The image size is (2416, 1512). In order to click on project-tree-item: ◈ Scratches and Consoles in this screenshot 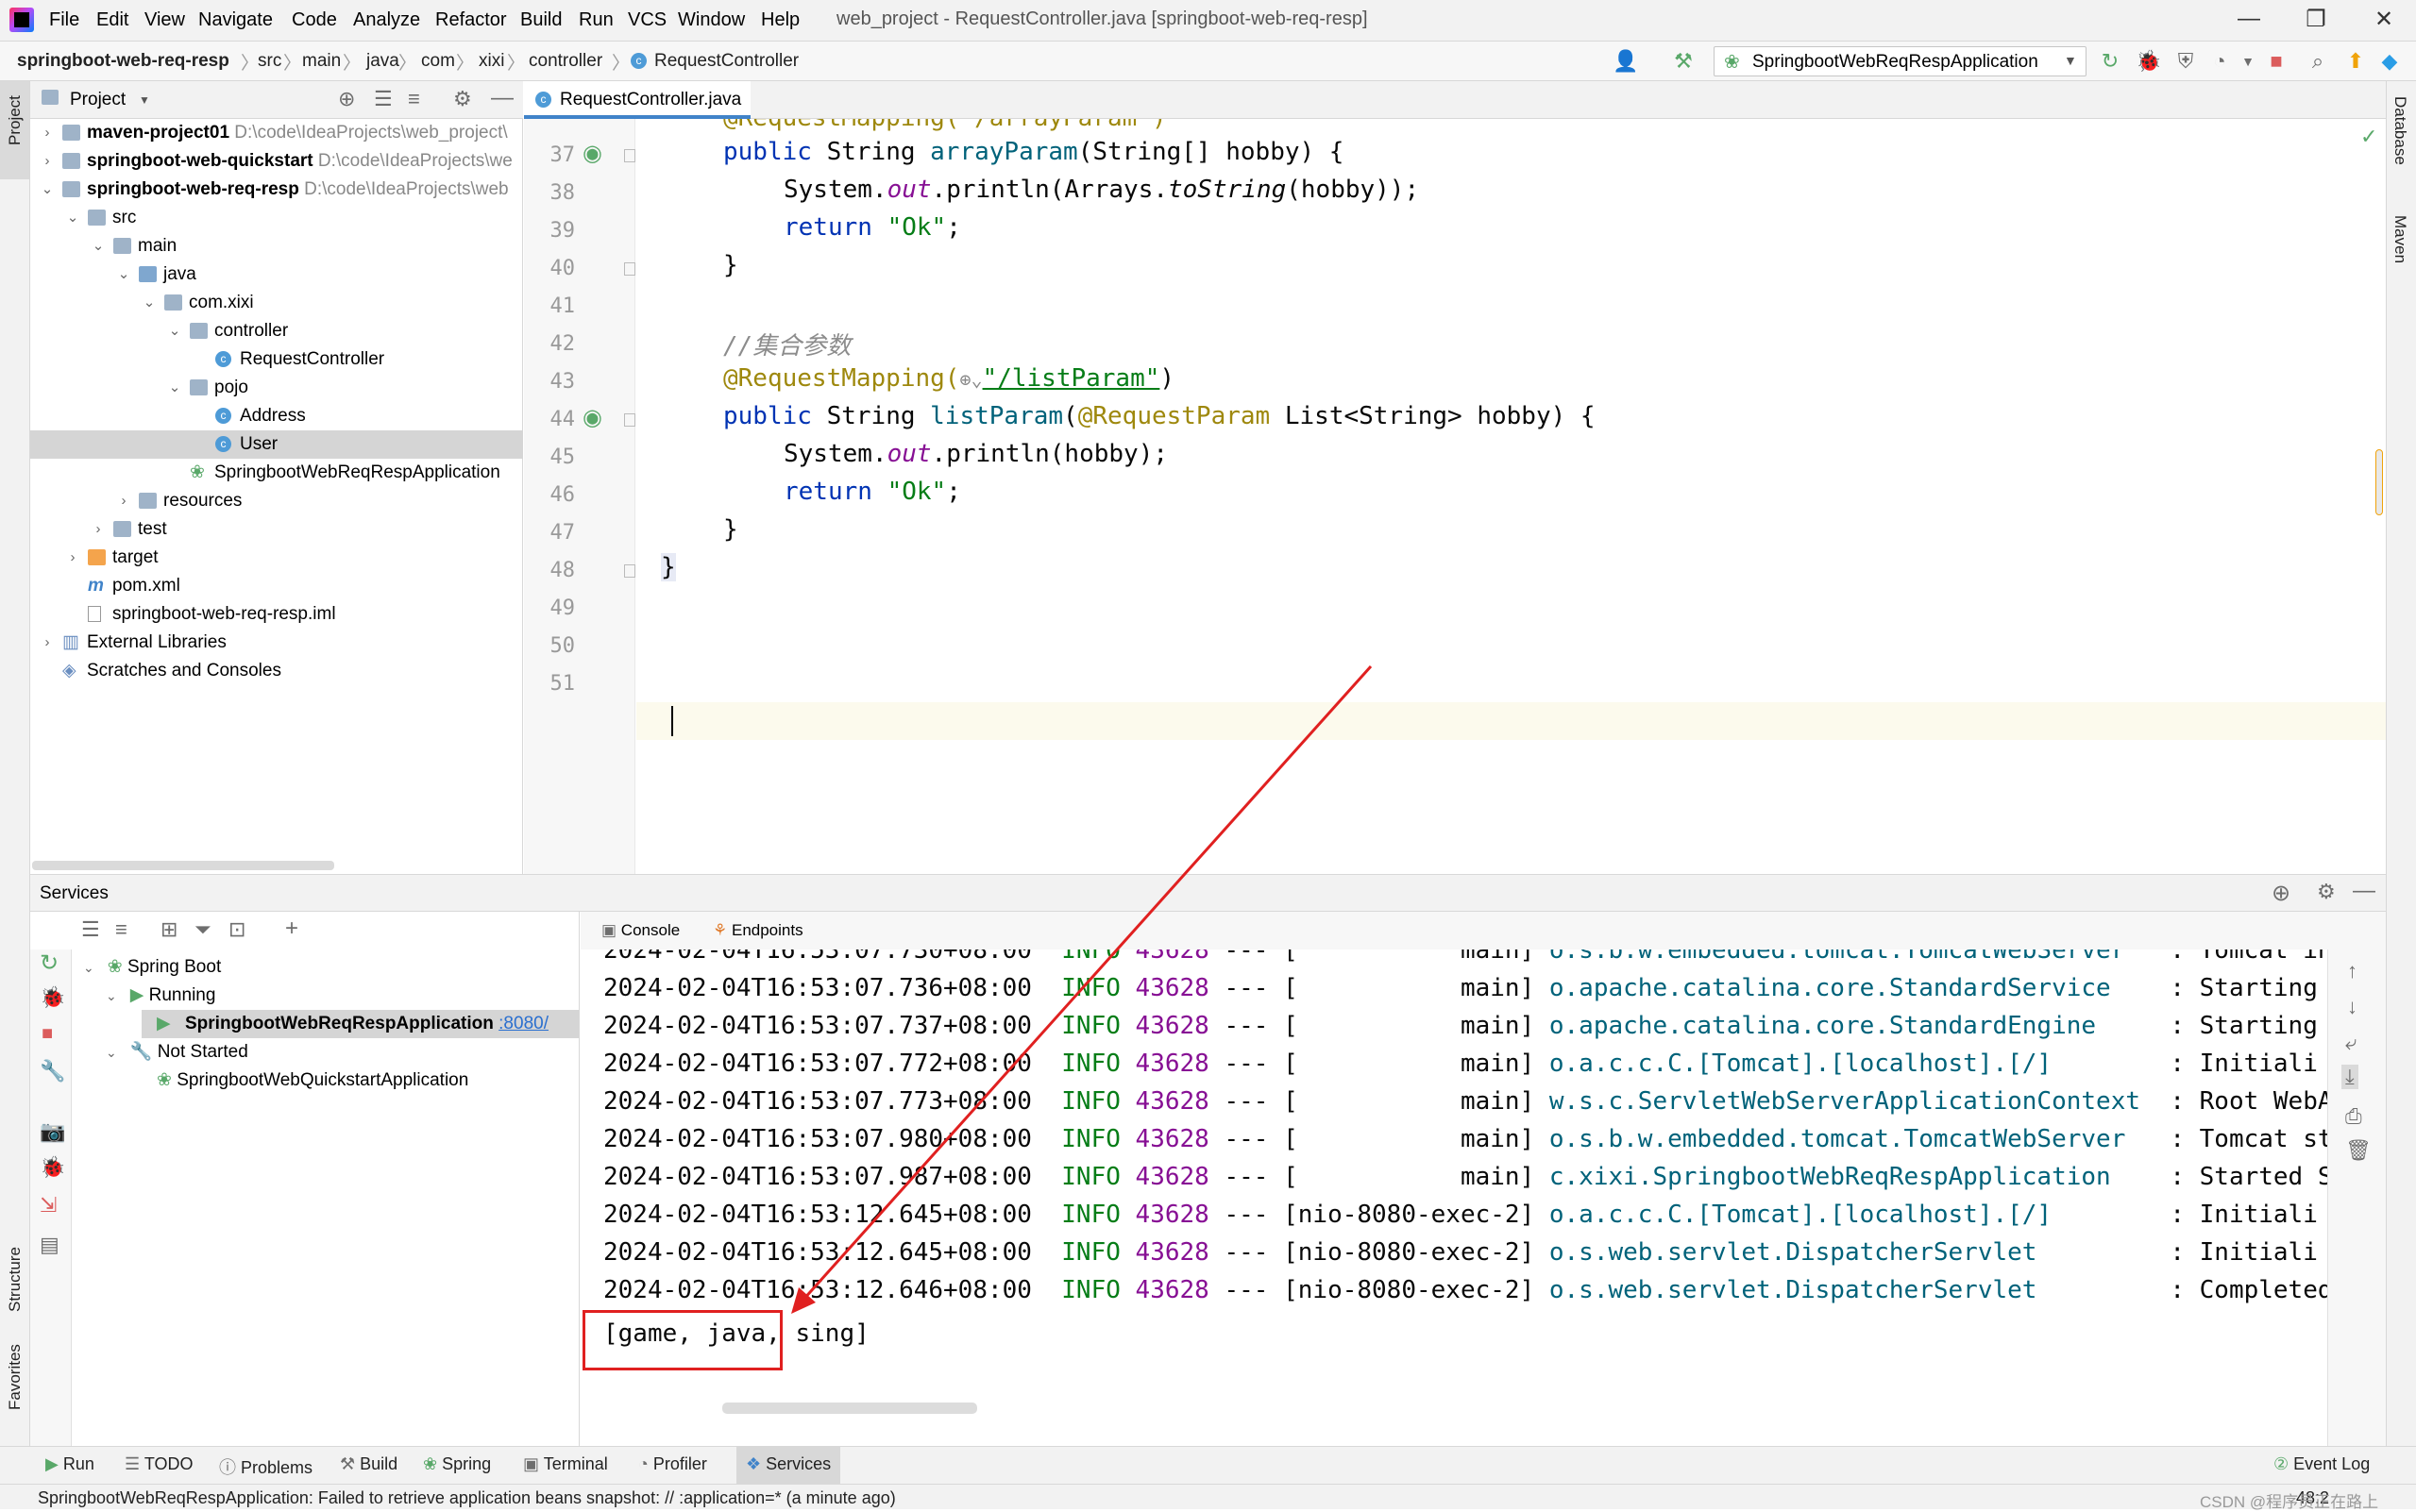, I will do `click(277, 671)`.